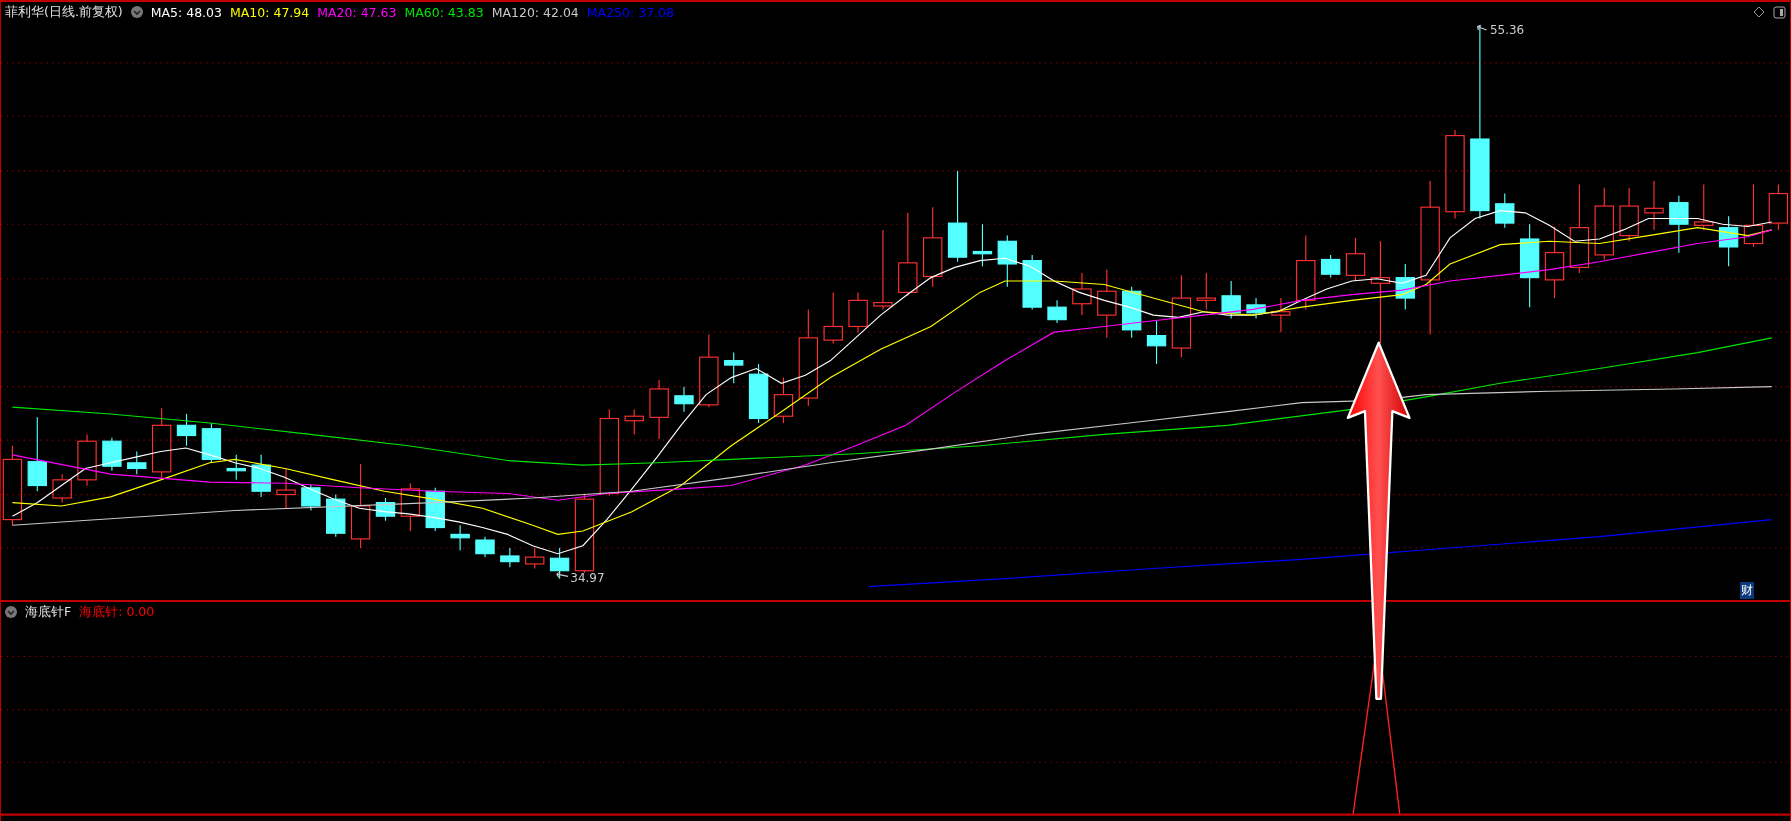 This screenshot has height=821, width=1791. I want to click on moving-average-value: MA60: 43.83, so click(444, 12).